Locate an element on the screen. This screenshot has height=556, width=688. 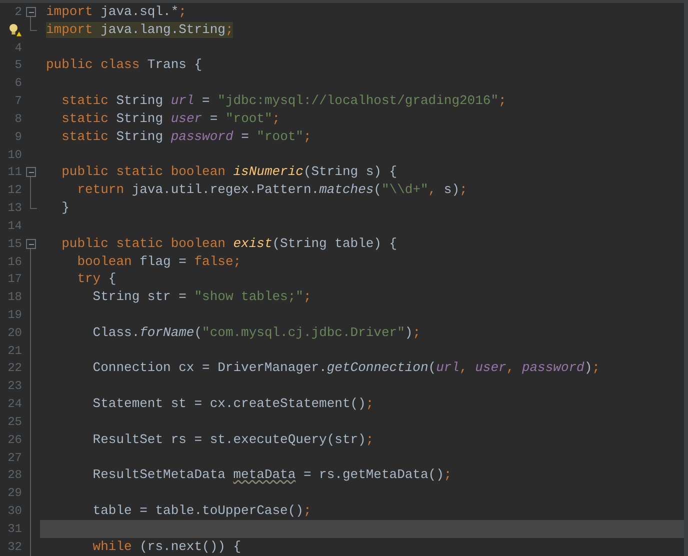
line-number: 14 is located at coordinates (15, 225).